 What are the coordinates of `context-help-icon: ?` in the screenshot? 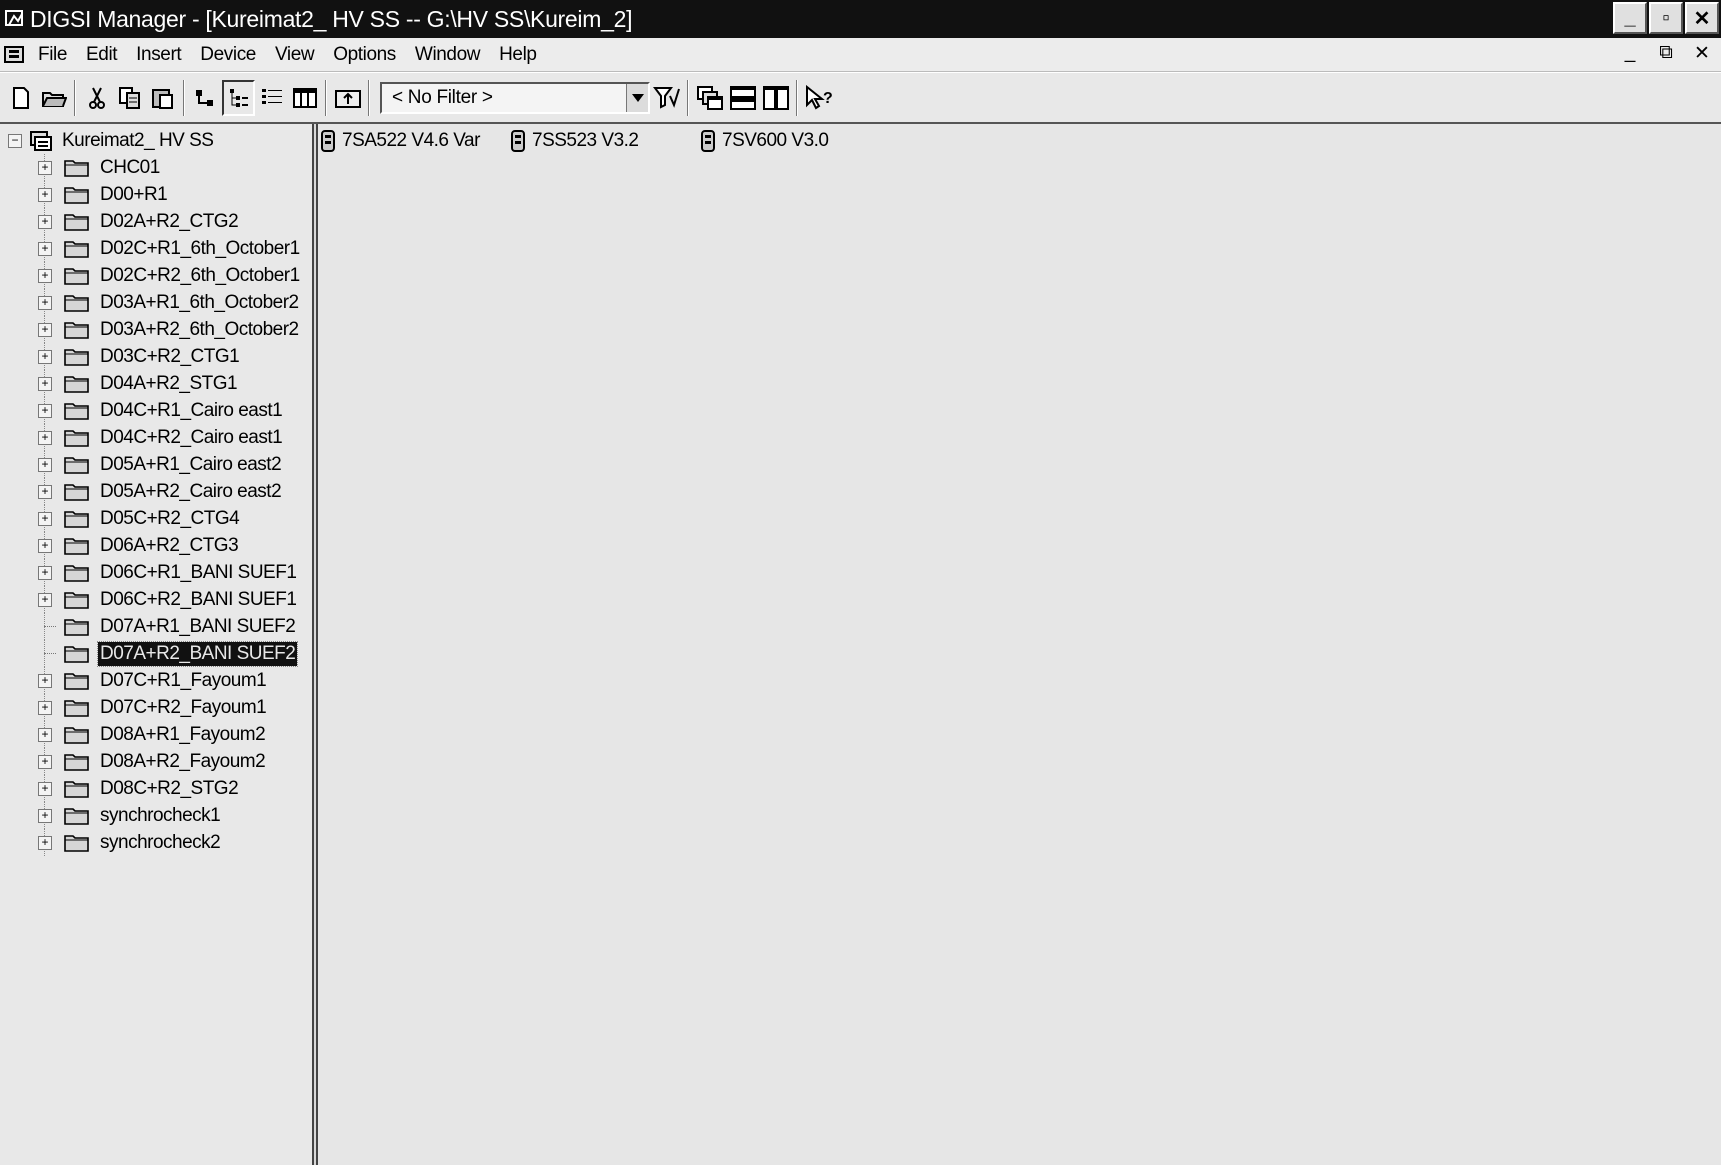 It's located at (818, 98).